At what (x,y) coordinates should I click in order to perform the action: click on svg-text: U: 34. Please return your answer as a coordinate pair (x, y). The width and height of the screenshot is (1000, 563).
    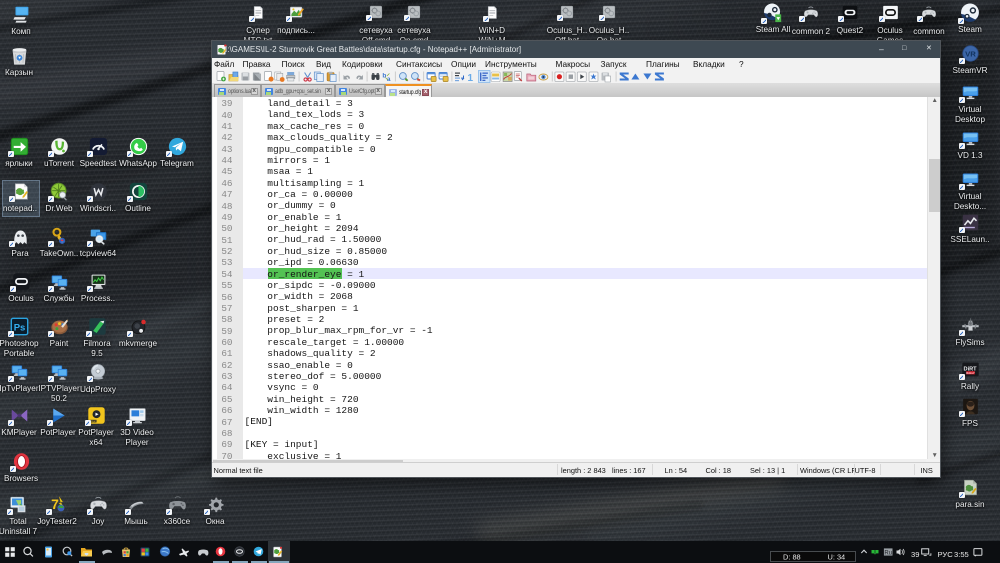
    Looking at the image, I should click on (837, 556).